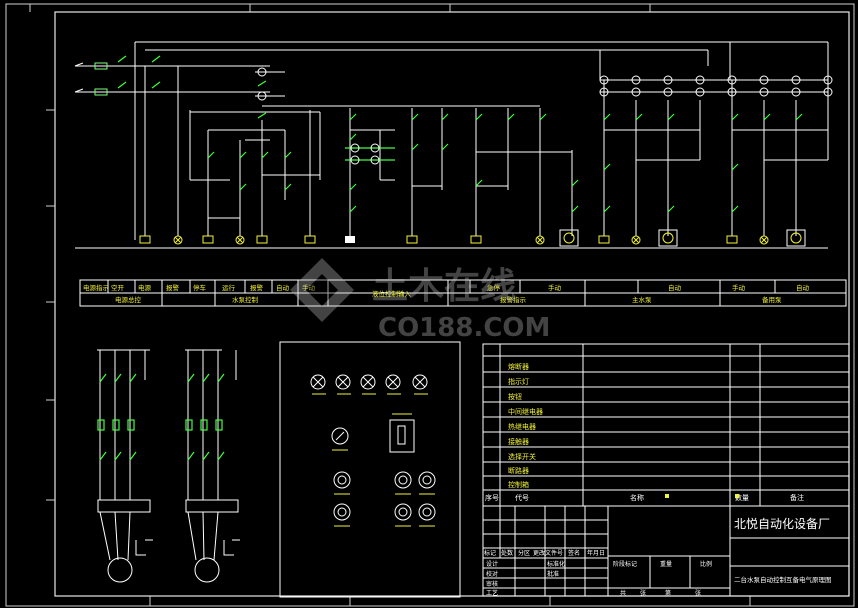 The image size is (858, 608). Describe the element at coordinates (772, 299) in the screenshot. I see `legend-group-6: 备用泵` at that location.